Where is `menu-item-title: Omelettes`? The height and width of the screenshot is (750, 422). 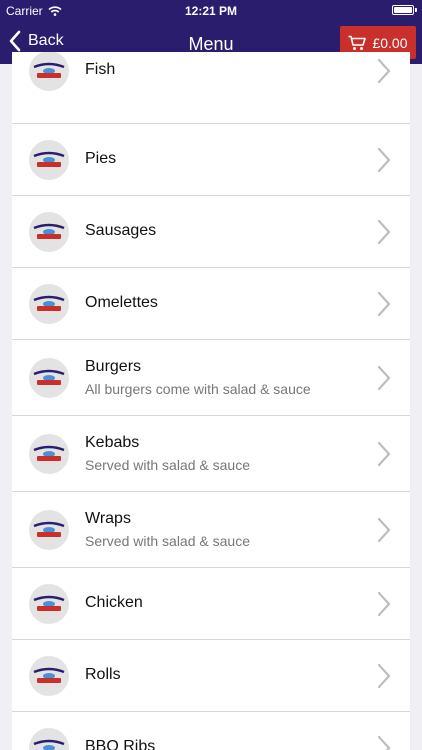 menu-item-title: Omelettes is located at coordinates (121, 302).